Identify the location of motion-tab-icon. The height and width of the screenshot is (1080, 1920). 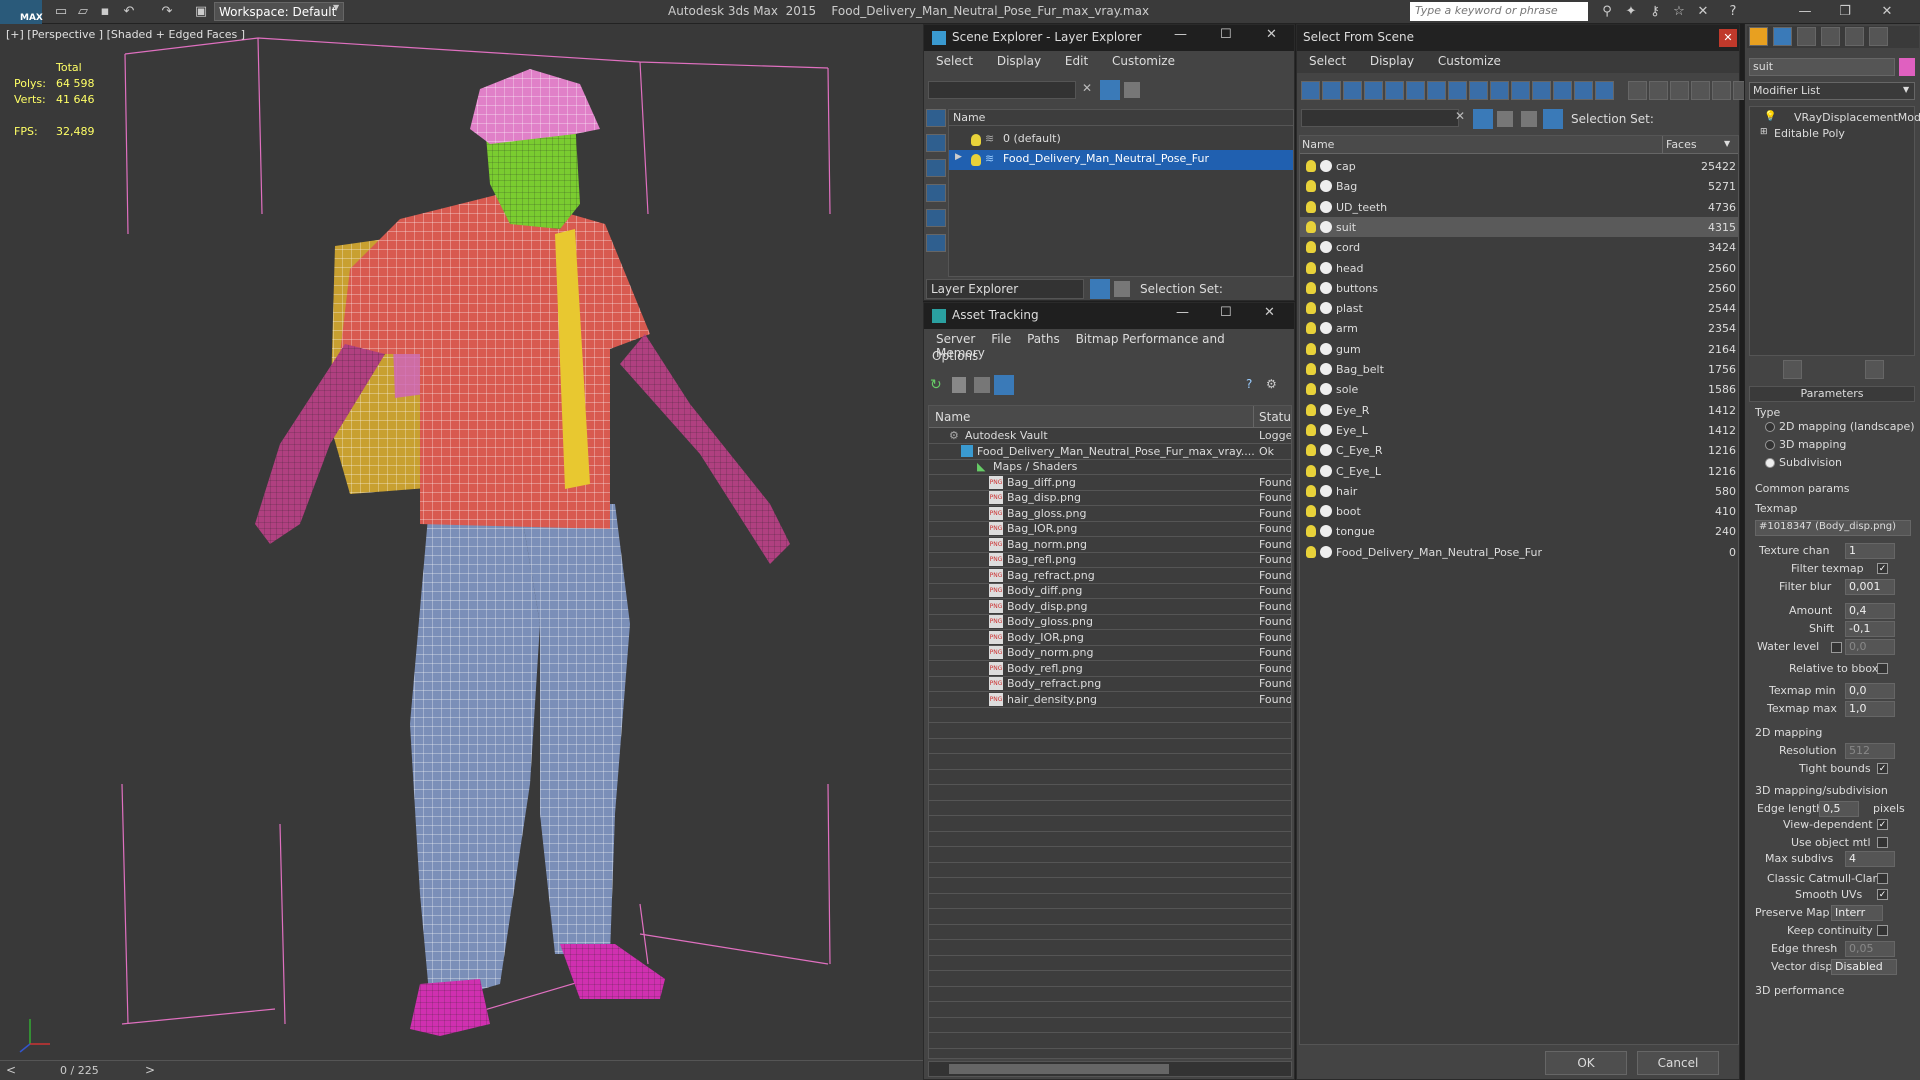
(1830, 36).